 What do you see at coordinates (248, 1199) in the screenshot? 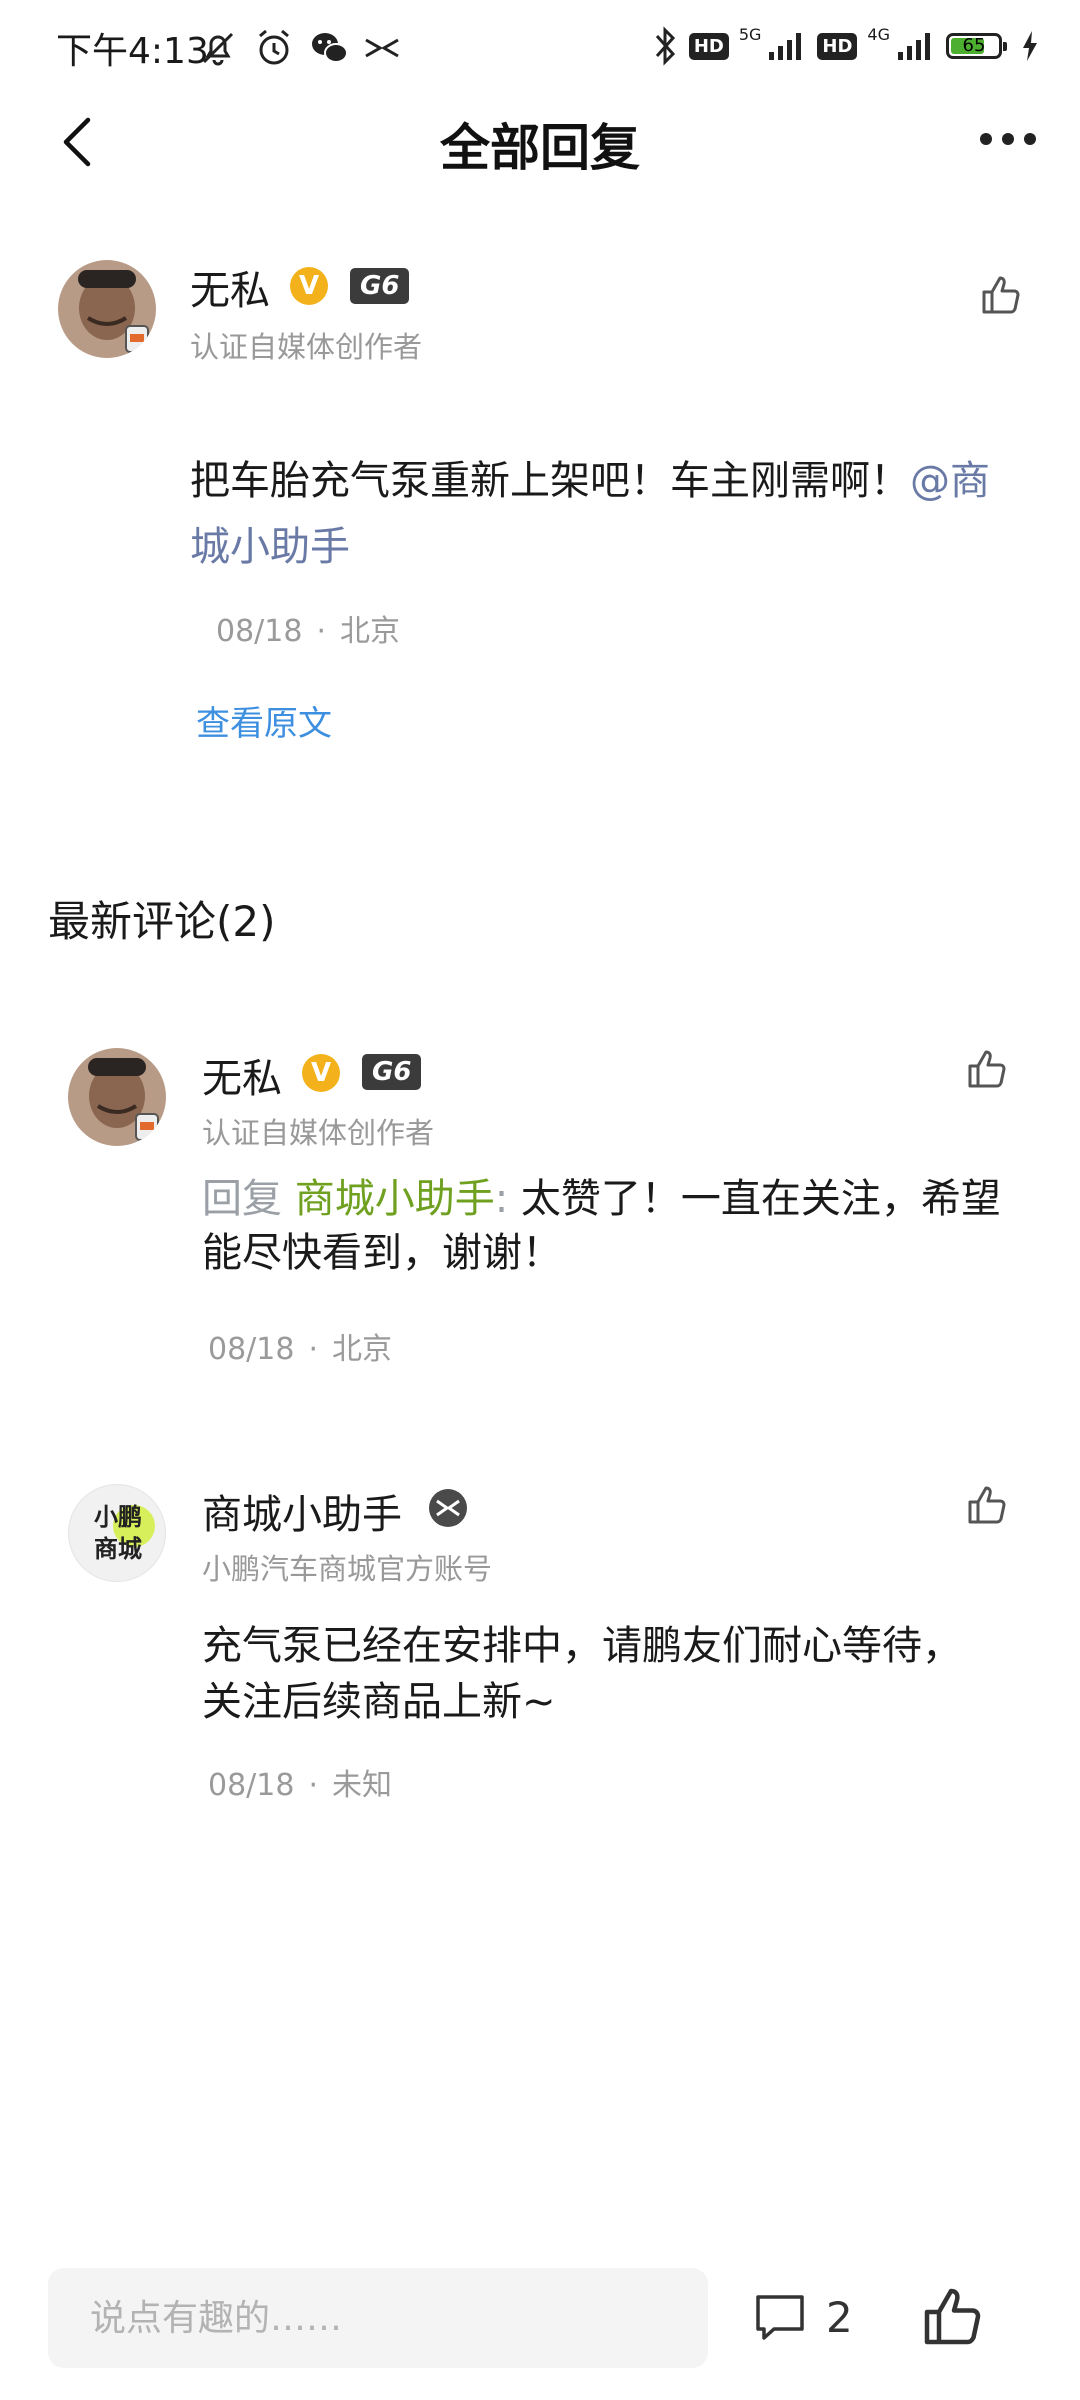
I see `reply-label: 回复` at bounding box center [248, 1199].